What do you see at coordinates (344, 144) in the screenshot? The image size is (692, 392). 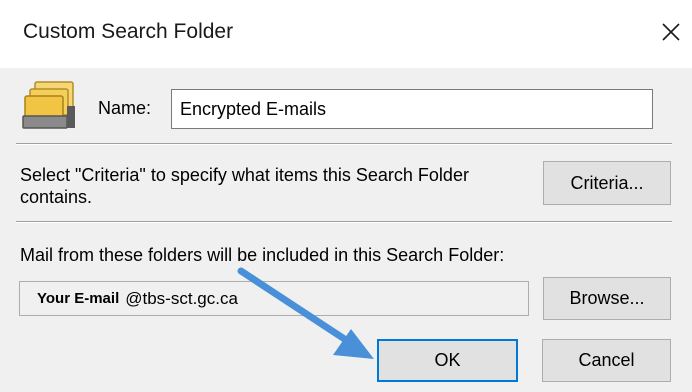 I see `divider-top` at bounding box center [344, 144].